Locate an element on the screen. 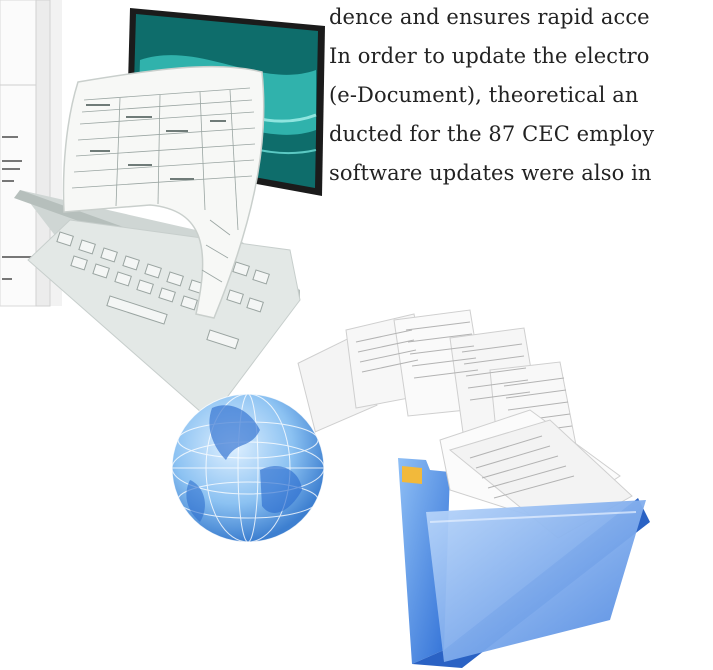 The height and width of the screenshot is (670, 713). article-line-2: In order to update the electro is located at coordinates (489, 56).